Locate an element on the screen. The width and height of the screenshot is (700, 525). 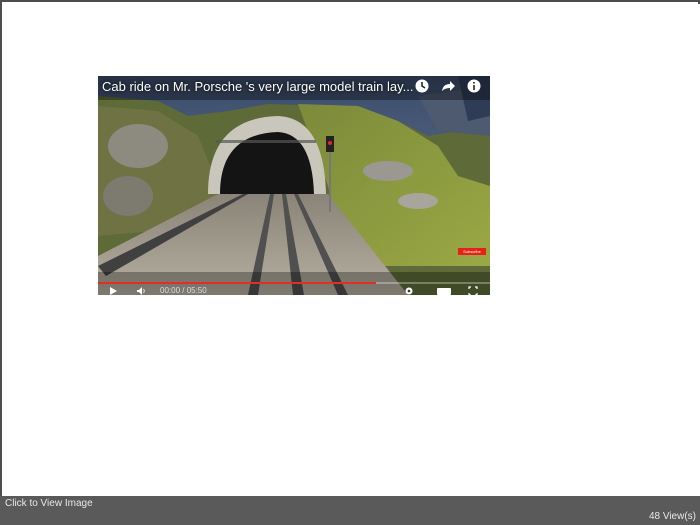
click-to-view-link: Click to View Image is located at coordinates (49, 503).